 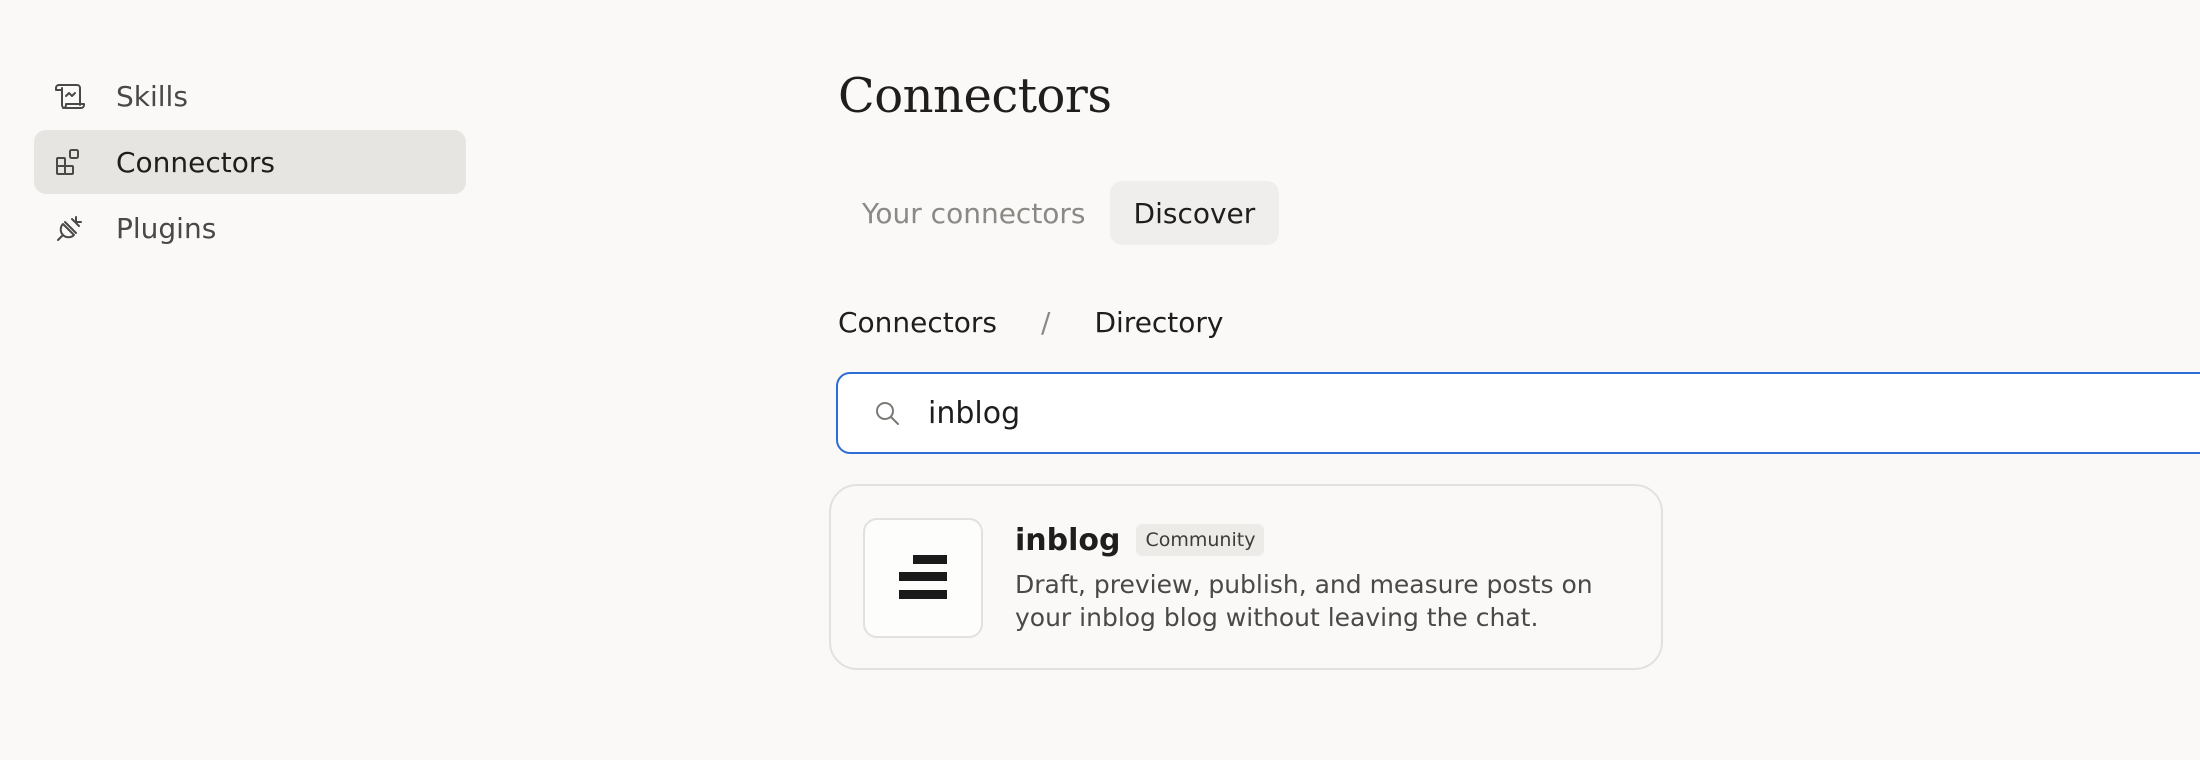 What do you see at coordinates (917, 322) in the screenshot?
I see `breadcrumb-connectors-link: Connectors` at bounding box center [917, 322].